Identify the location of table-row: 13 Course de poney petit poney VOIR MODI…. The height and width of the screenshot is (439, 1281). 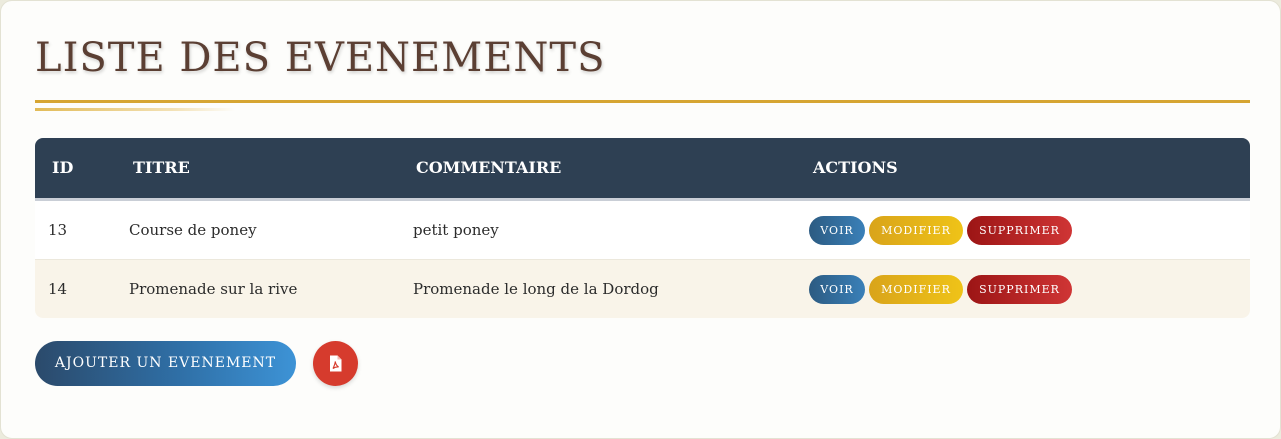
(642, 230).